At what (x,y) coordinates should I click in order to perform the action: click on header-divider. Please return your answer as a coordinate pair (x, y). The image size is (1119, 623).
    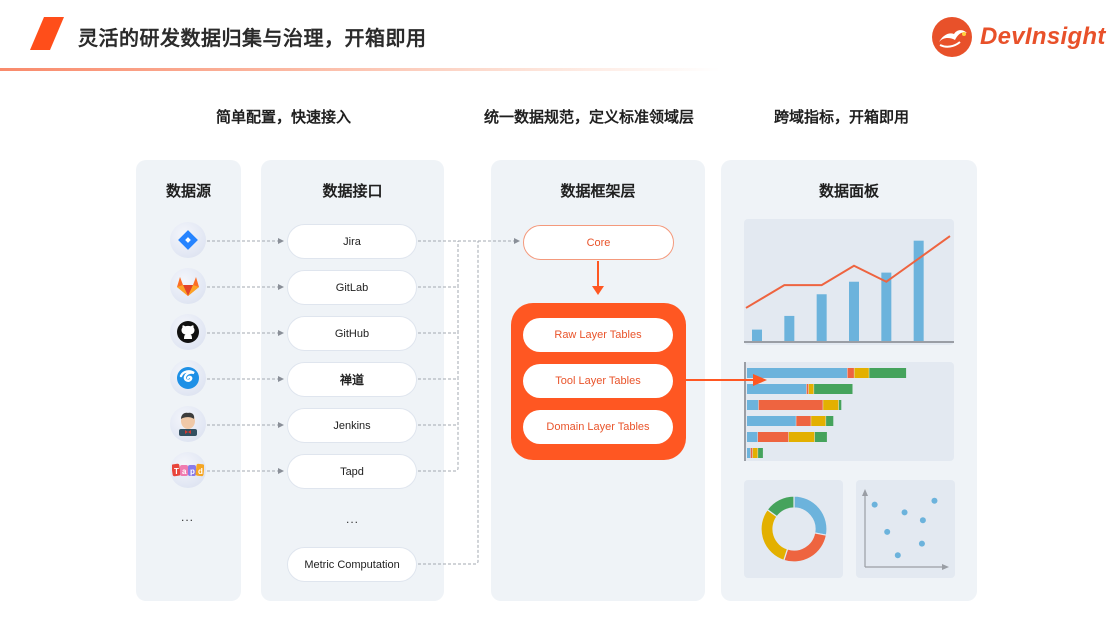
    Looking at the image, I should click on (360, 69).